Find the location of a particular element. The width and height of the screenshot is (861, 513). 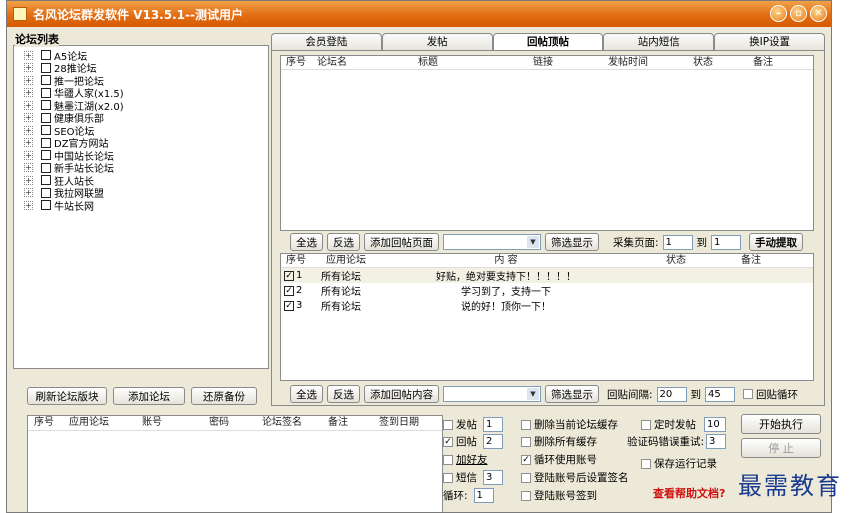

tab-messages: 站内短信 is located at coordinates (659, 42).